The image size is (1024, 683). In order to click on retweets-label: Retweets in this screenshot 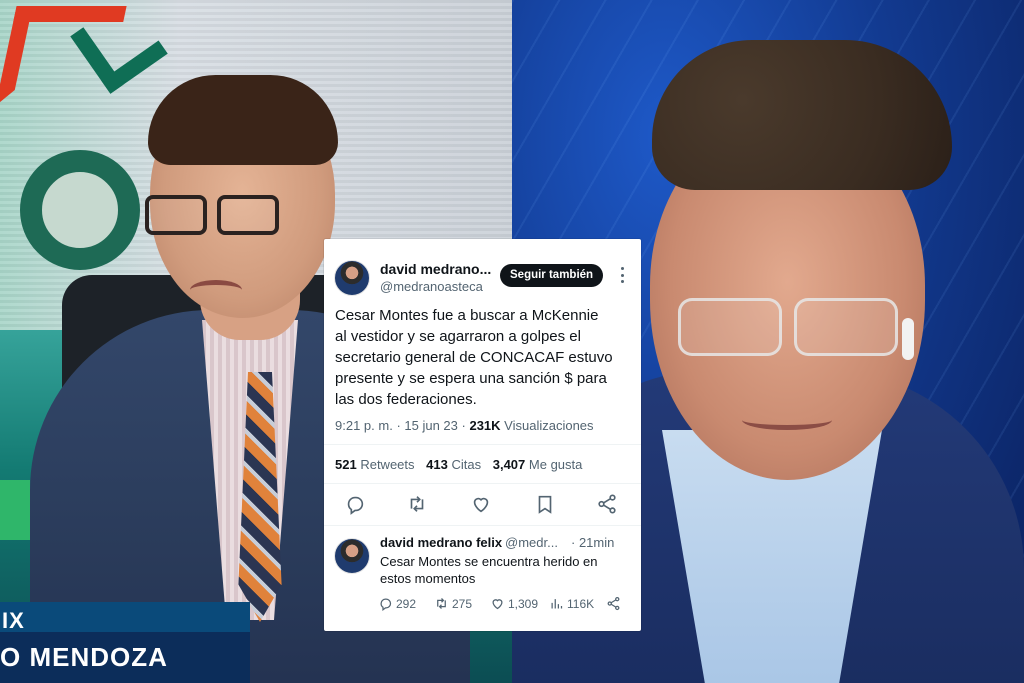, I will do `click(387, 464)`.